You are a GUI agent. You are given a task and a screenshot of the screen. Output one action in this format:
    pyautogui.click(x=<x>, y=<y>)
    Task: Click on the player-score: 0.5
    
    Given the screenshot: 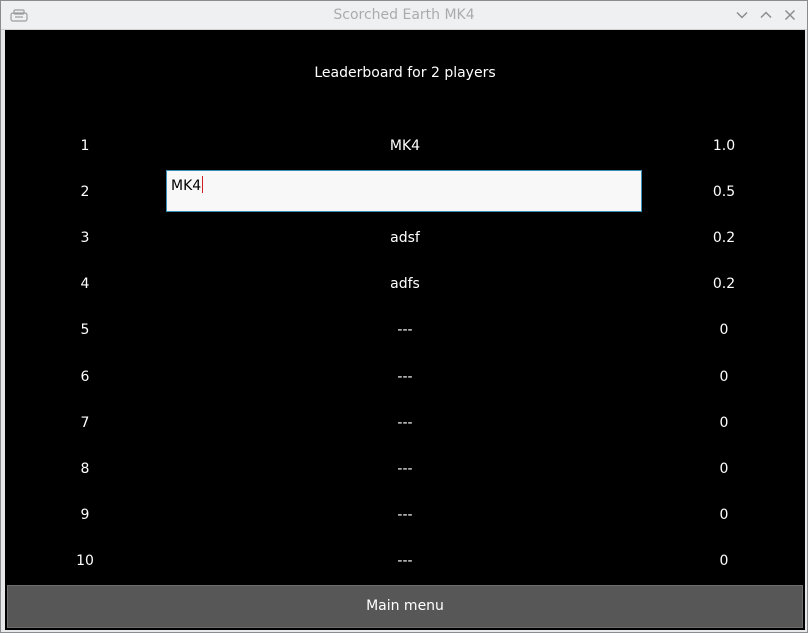 What is the action you would take?
    pyautogui.click(x=724, y=192)
    